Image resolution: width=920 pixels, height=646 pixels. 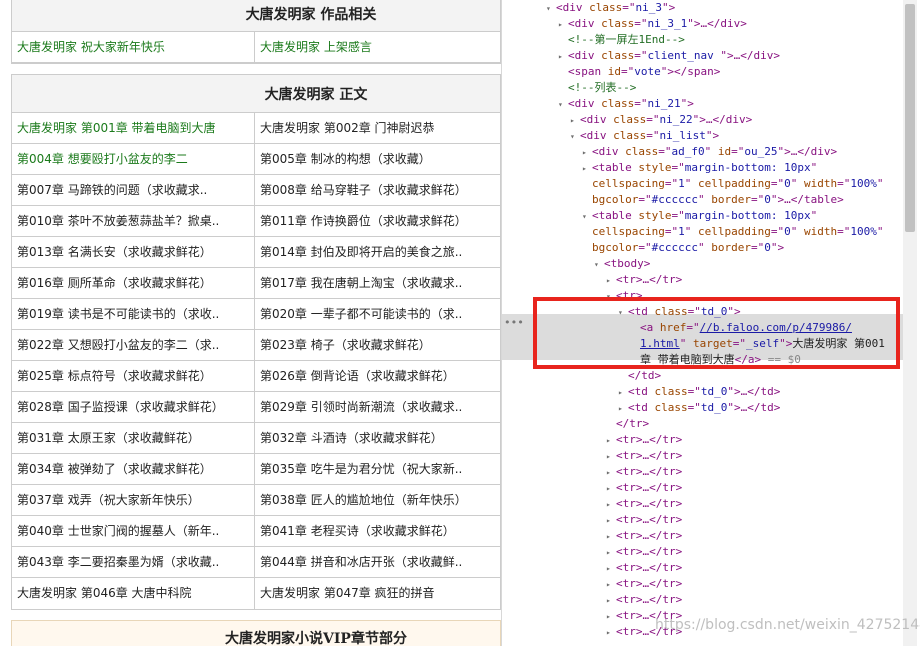 What do you see at coordinates (610, 8) in the screenshot?
I see `dom-tree-line: ▾ <div class="ni_3">` at bounding box center [610, 8].